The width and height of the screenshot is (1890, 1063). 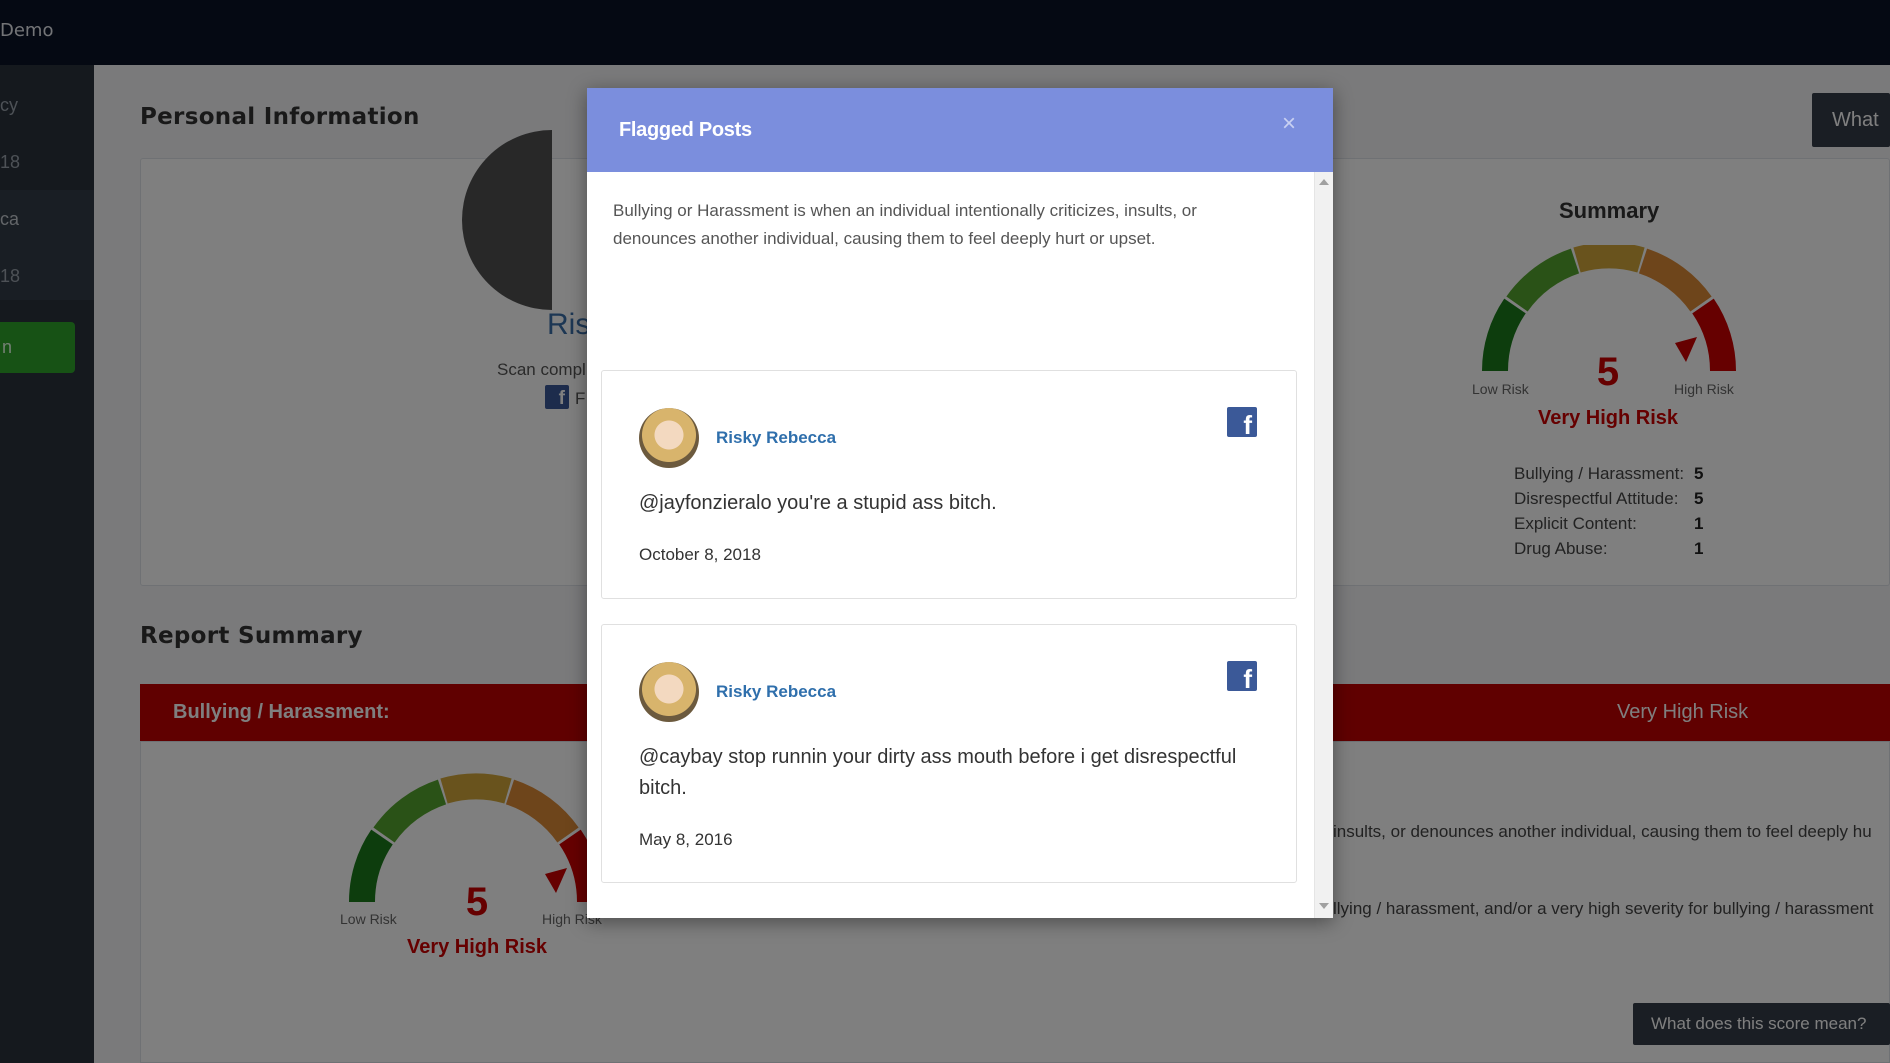 I want to click on modal-scrollbar, so click(x=1323, y=545).